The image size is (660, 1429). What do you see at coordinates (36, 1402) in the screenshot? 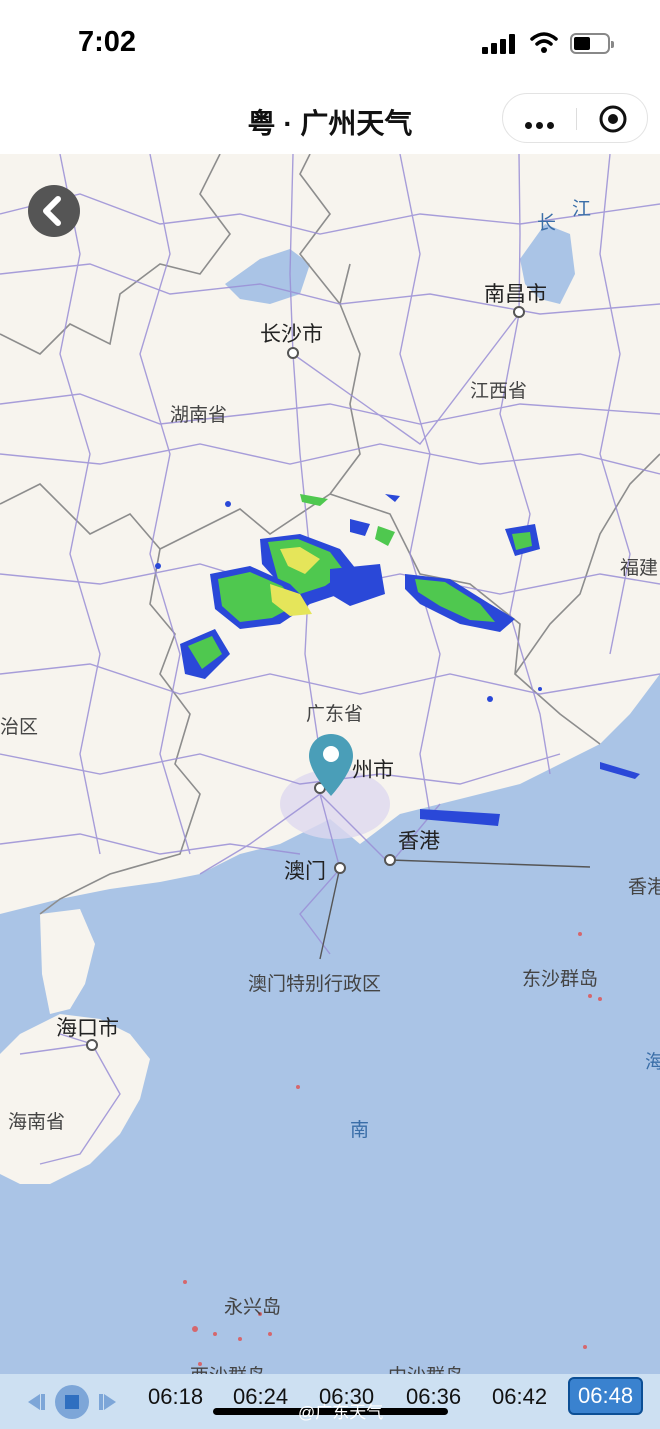
I see `step-back-icon` at bounding box center [36, 1402].